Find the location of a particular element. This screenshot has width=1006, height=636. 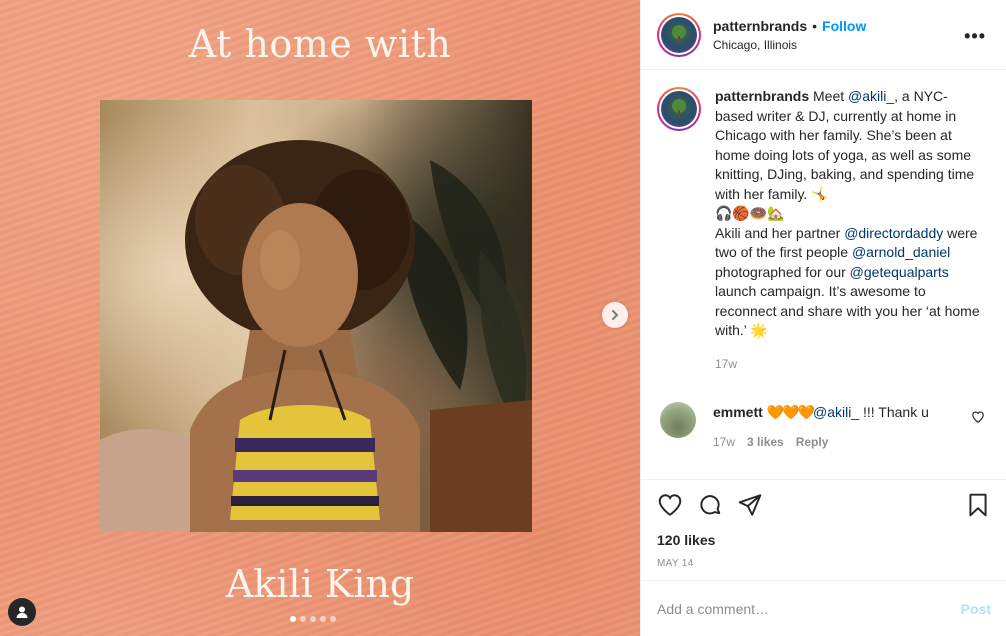

mention-link: @directordaddy is located at coordinates (893, 233).